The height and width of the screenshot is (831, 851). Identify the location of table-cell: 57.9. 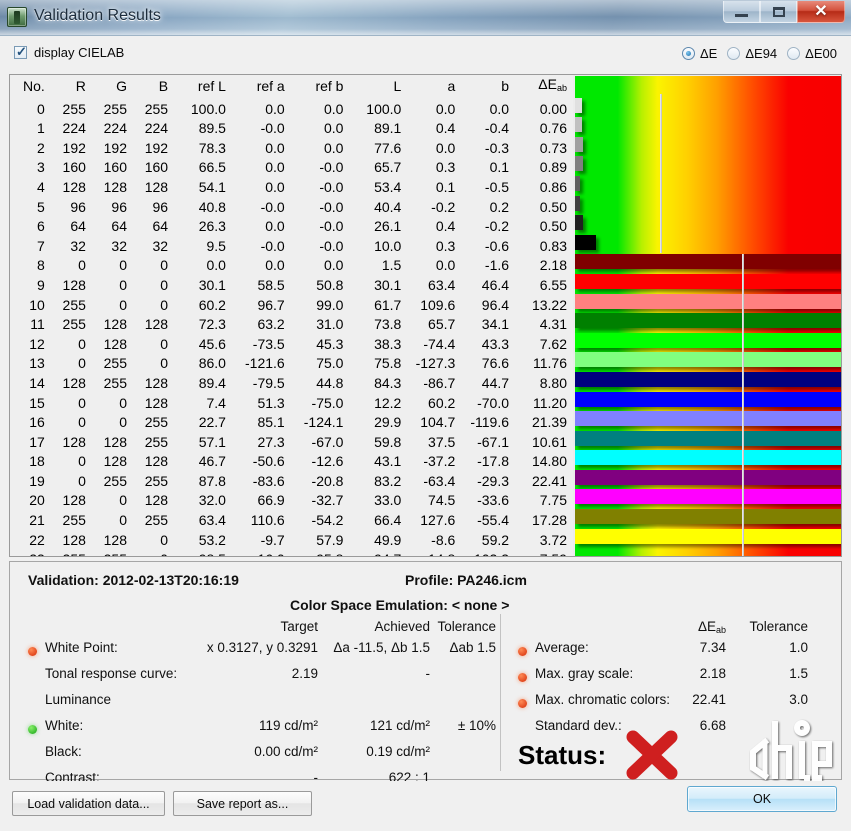
(330, 539).